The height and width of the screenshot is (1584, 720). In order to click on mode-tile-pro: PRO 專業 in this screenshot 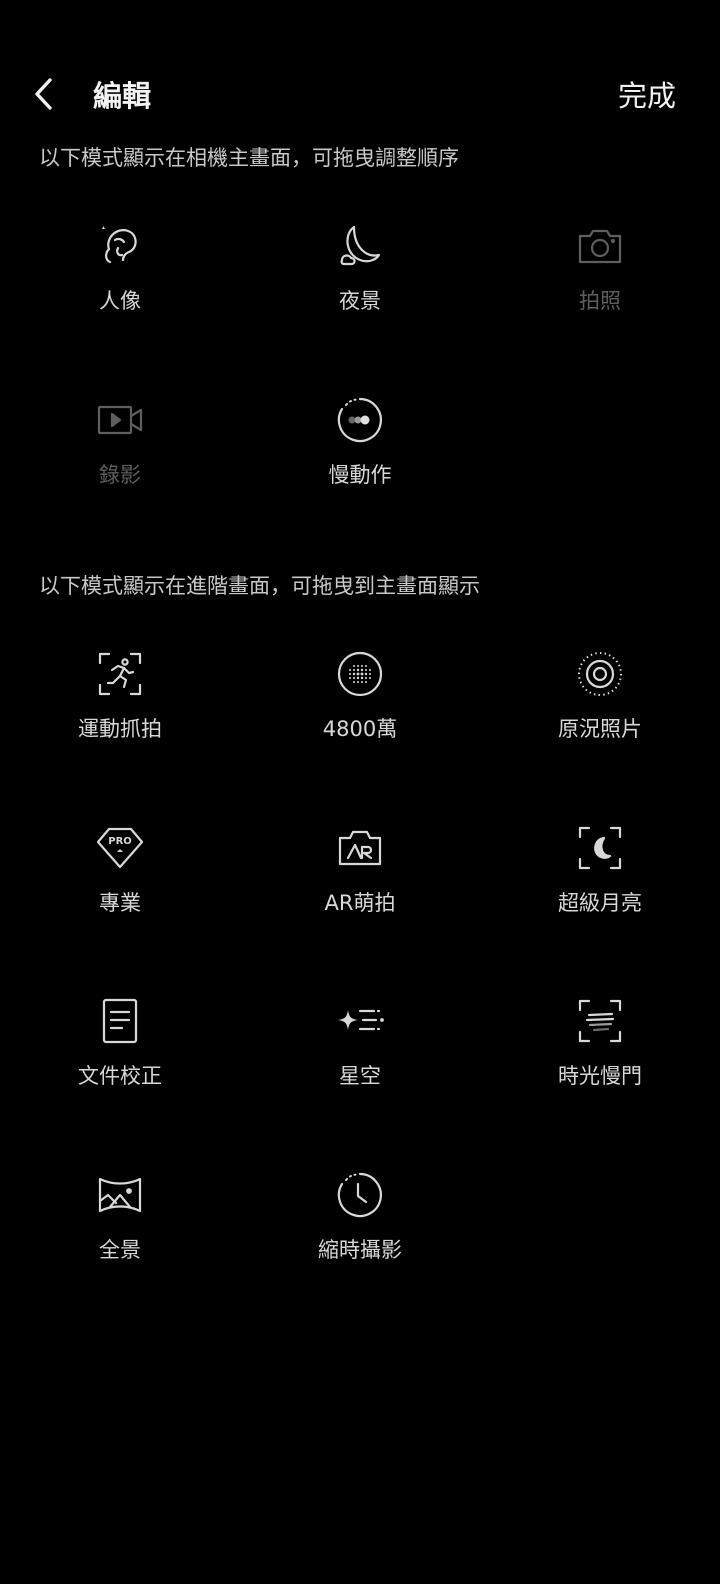, I will do `click(120, 894)`.